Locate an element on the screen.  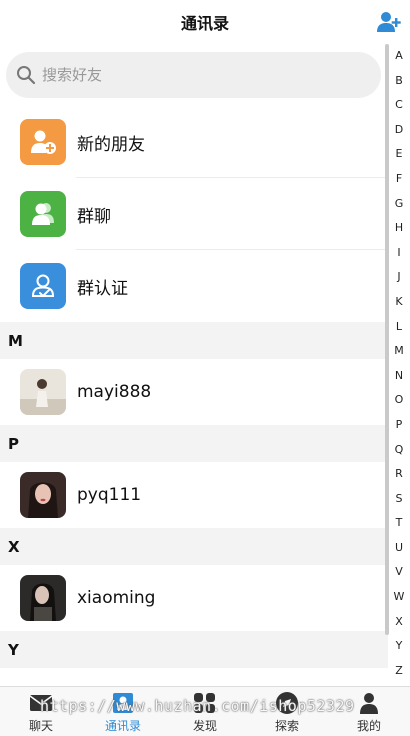
index-letter-e: E is located at coordinates (399, 154).